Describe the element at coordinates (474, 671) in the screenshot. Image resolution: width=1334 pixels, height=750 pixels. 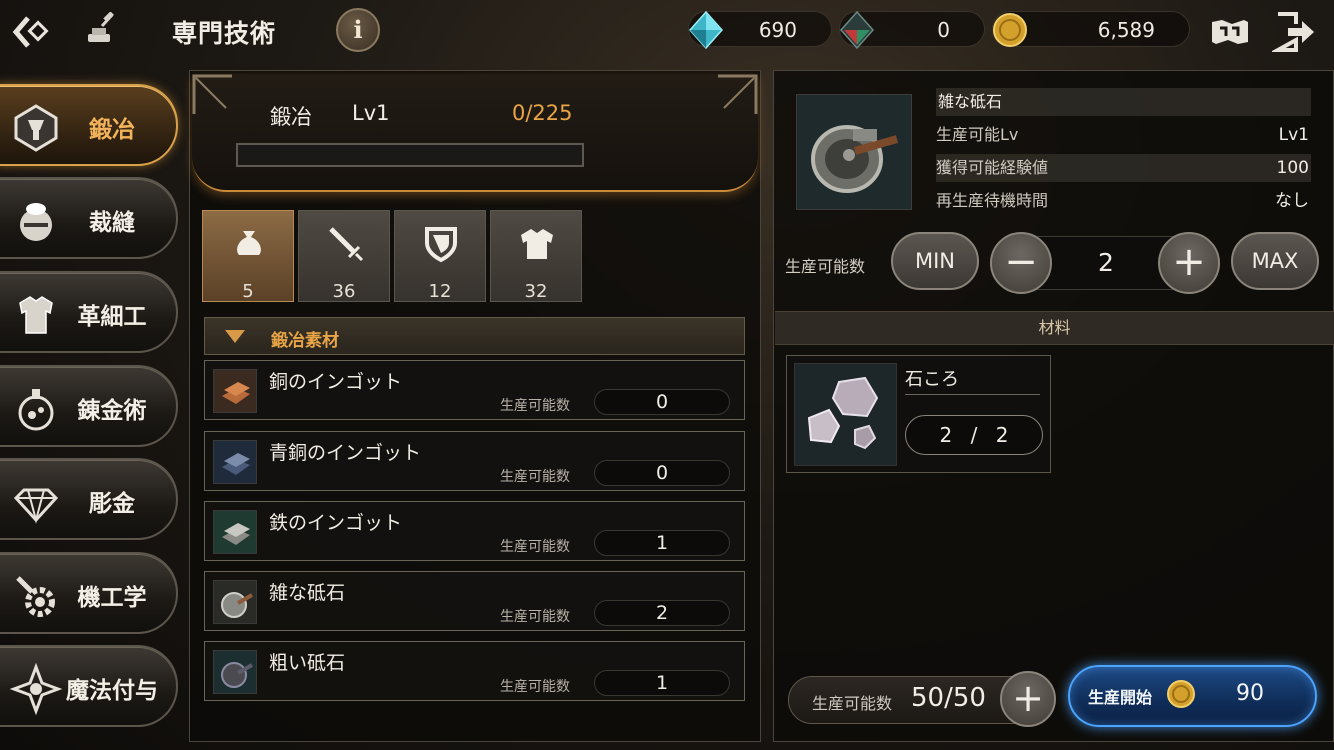
I see `list-item: 粗い砥石 生産可能数 1` at that location.